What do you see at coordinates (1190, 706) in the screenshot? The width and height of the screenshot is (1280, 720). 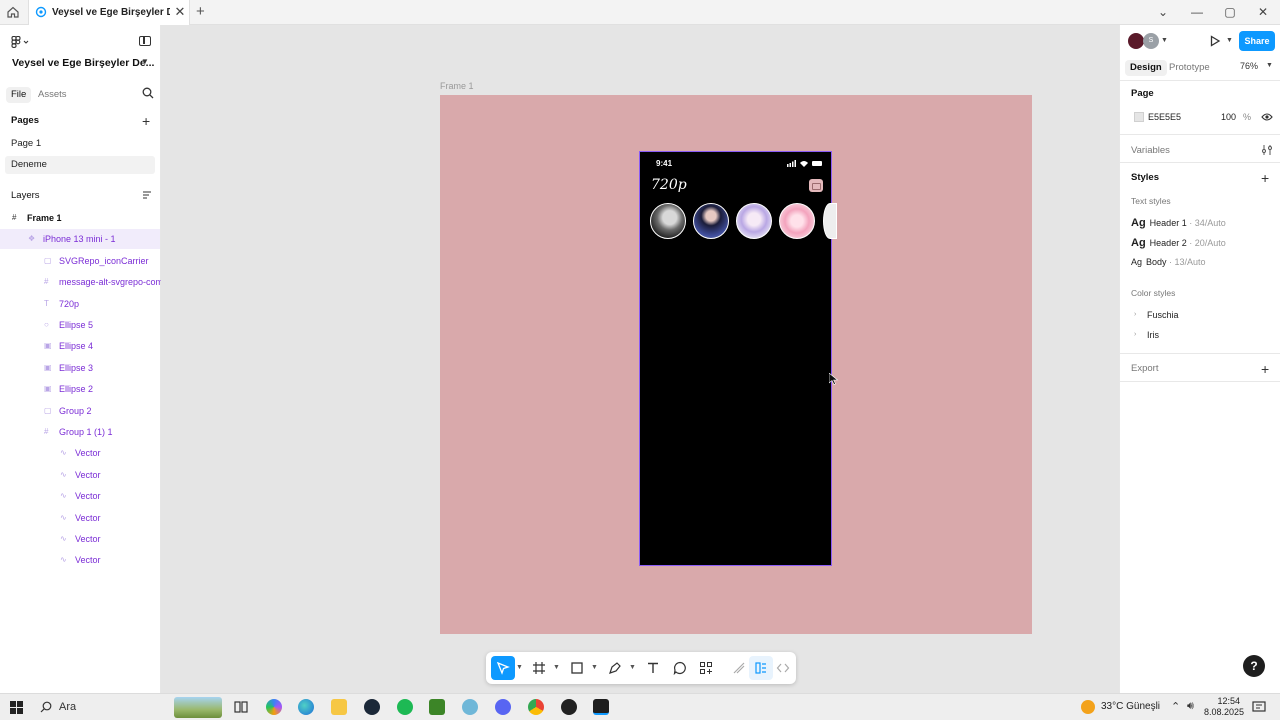 I see `volume-icon: 🔊︎` at bounding box center [1190, 706].